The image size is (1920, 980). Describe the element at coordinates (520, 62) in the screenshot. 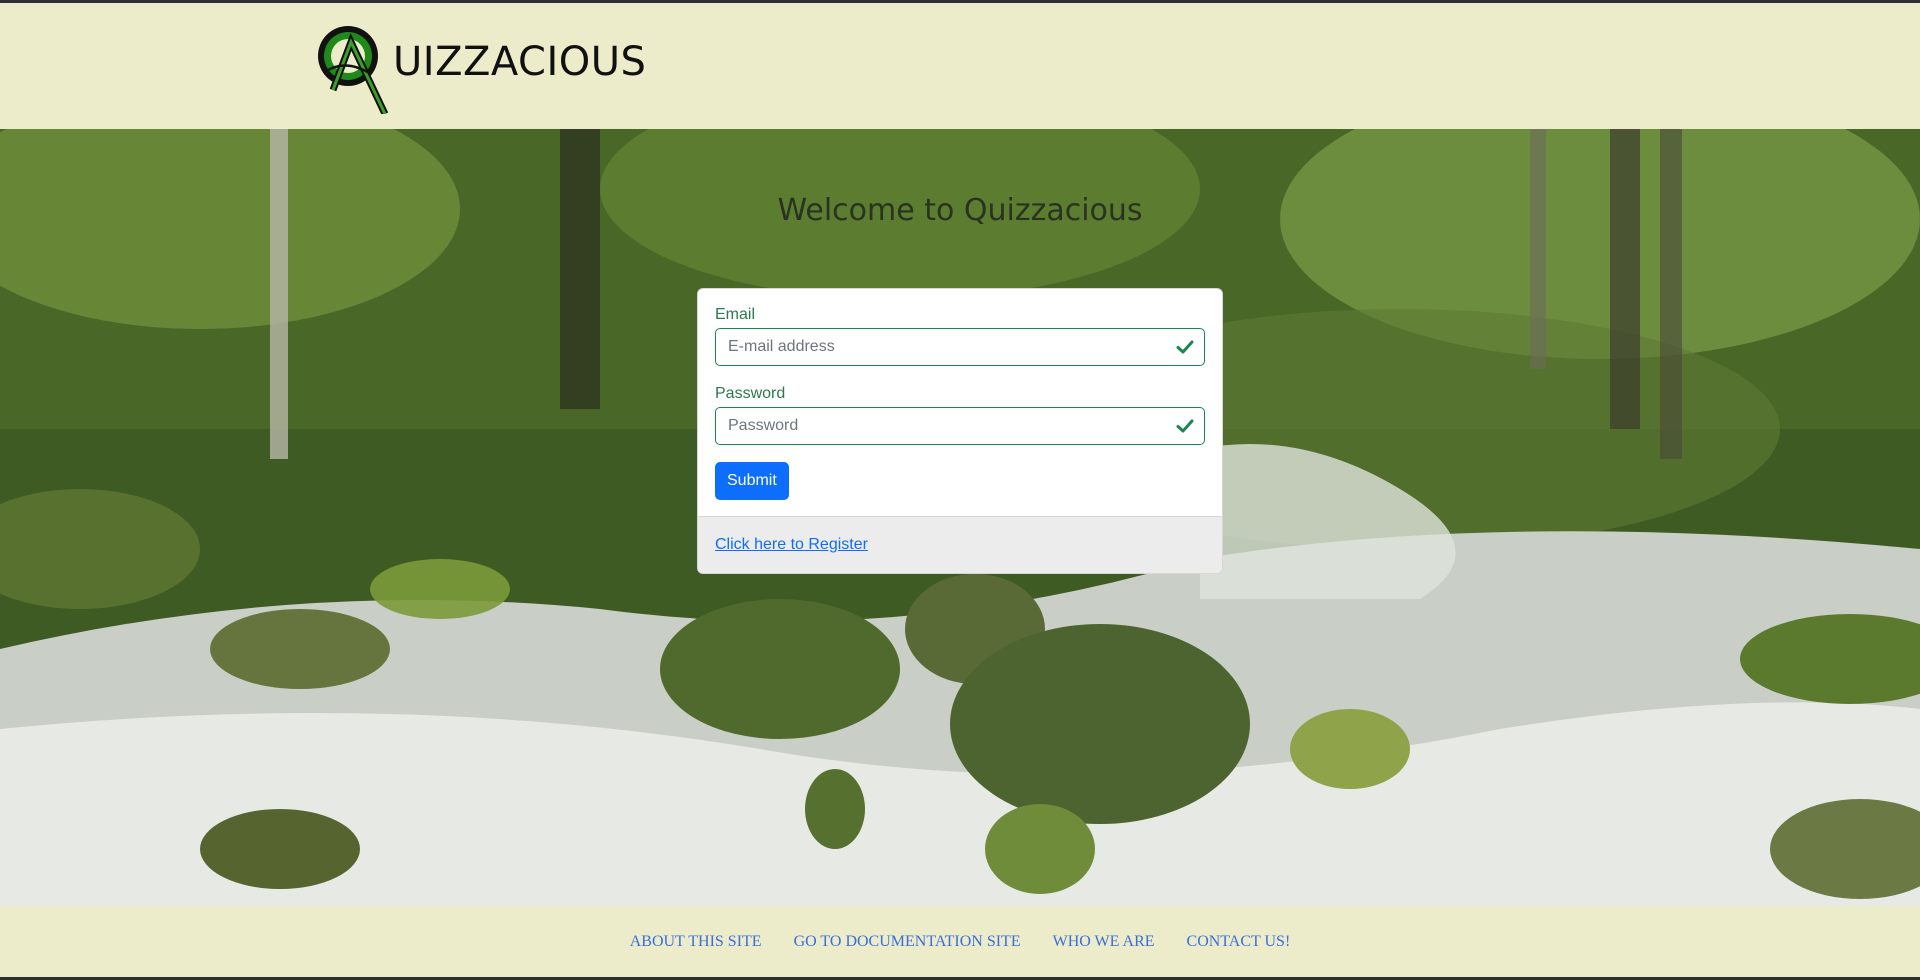

I see `brand-name: UIZZACIOUS` at that location.